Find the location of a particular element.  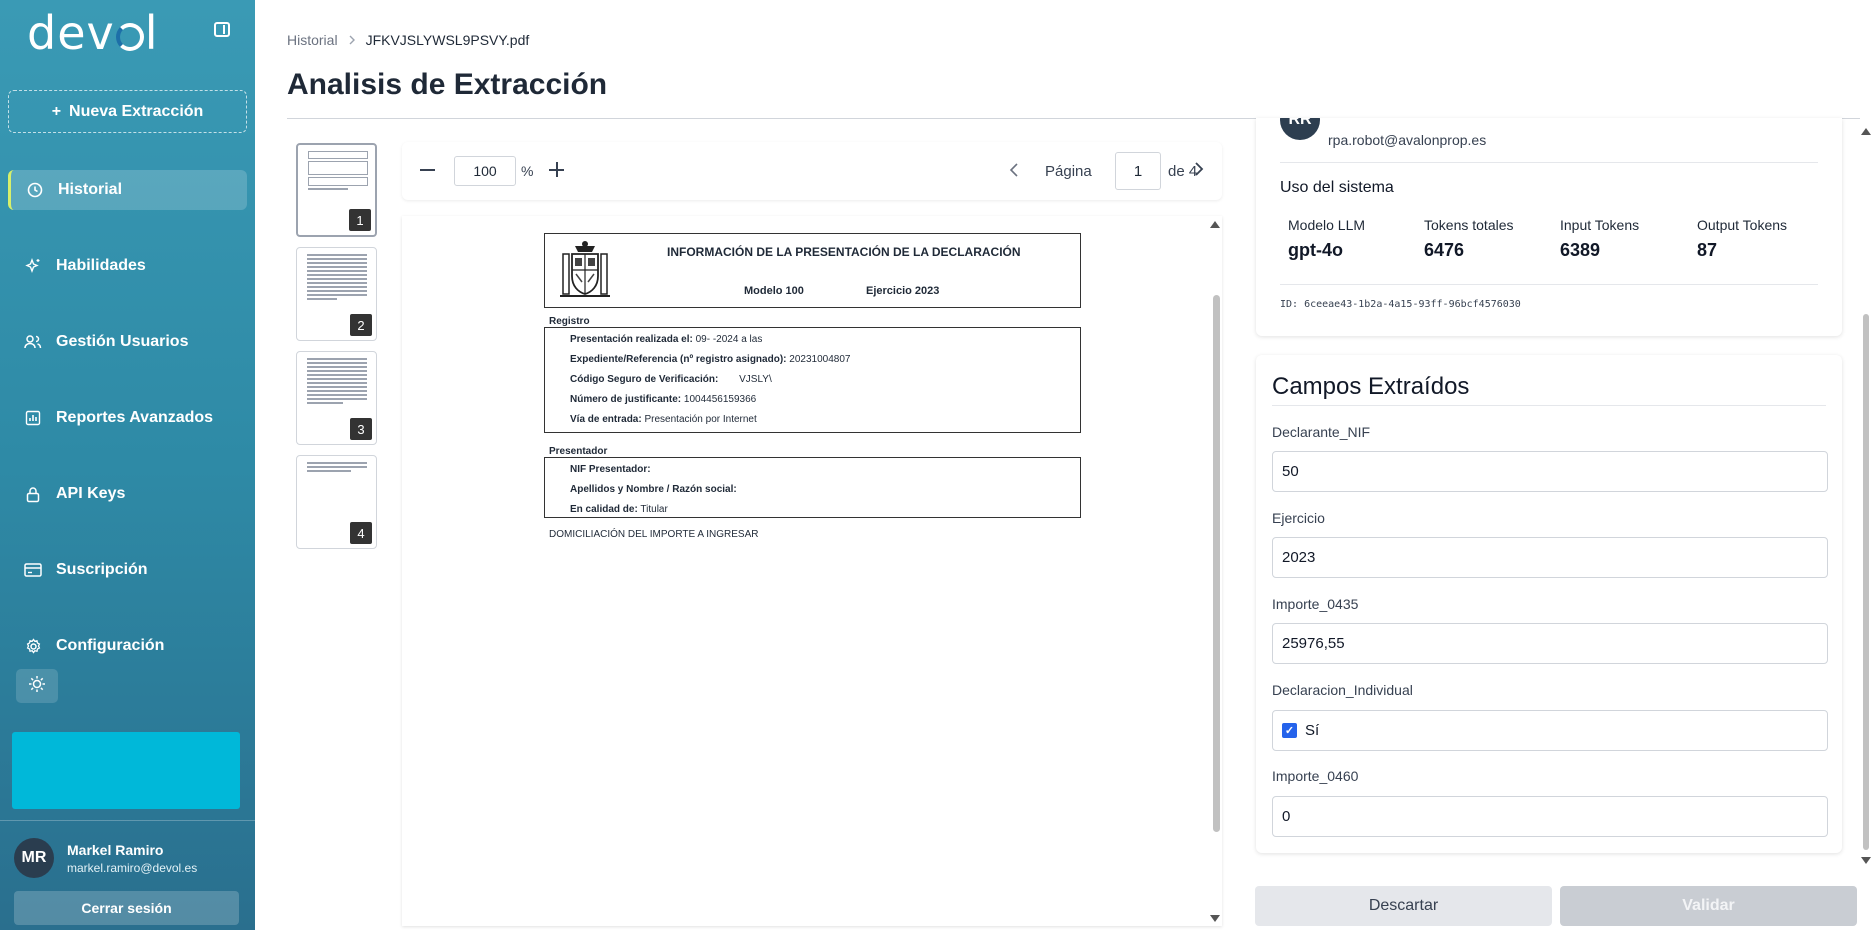

robot-email: rpa.robot@avalonprop.es is located at coordinates (1407, 140).